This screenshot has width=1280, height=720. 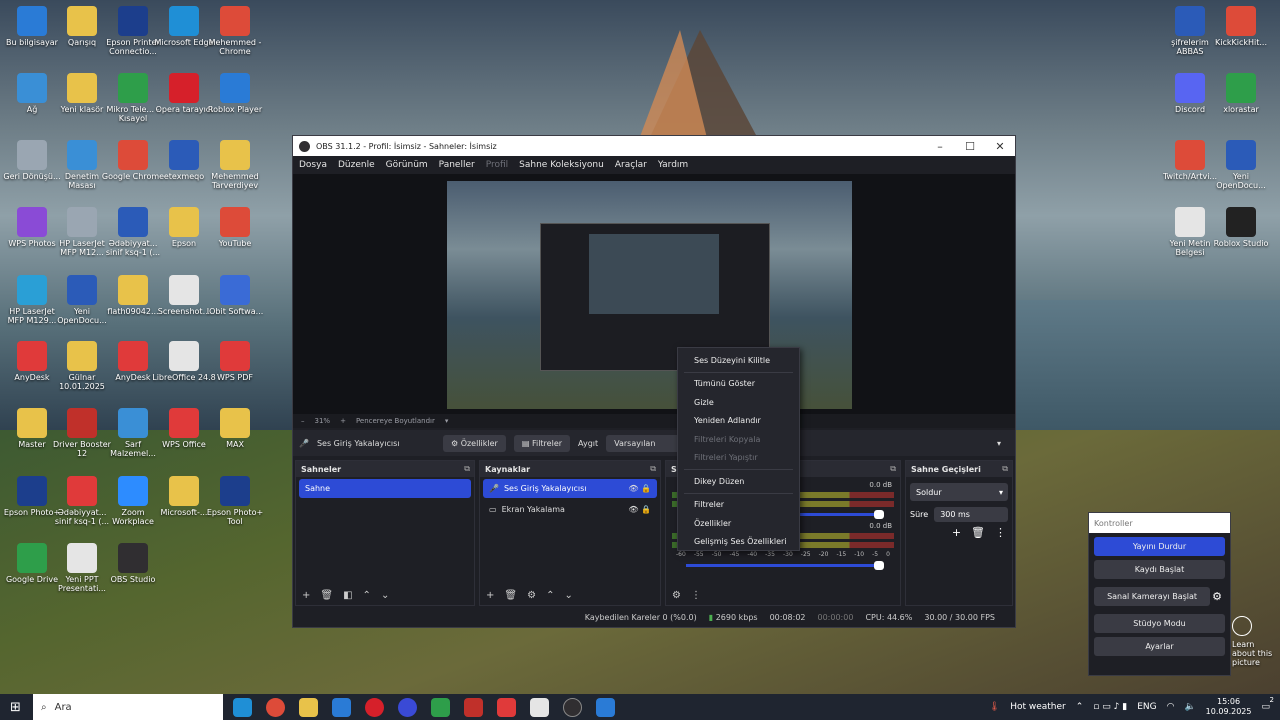 I want to click on close-icon: ✕, so click(x=1000, y=146).